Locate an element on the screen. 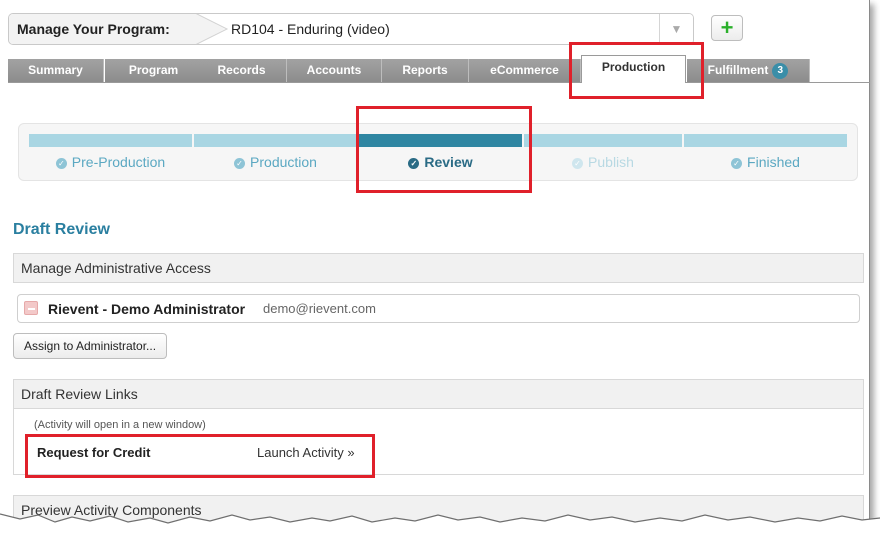 This screenshot has width=880, height=546. admin-access-heading: Manage Administrative Access is located at coordinates (438, 268).